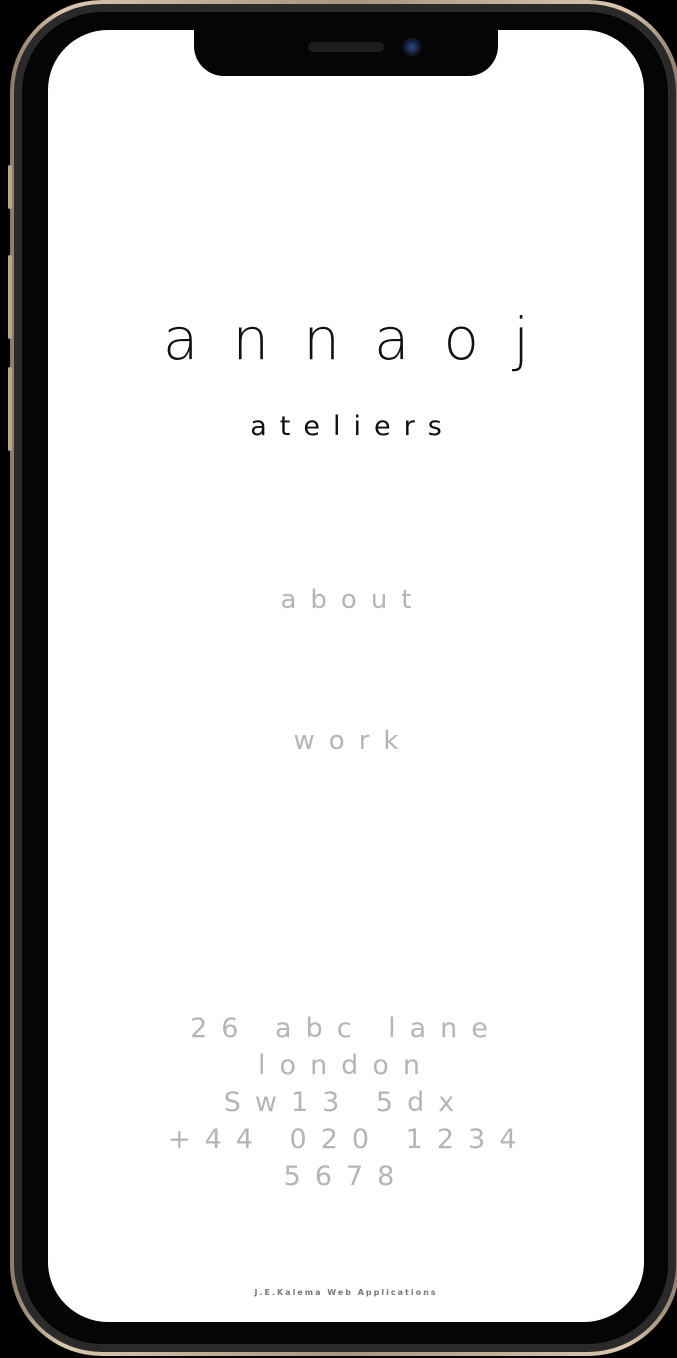  I want to click on brand-subtitle: ateliers, so click(352, 426).